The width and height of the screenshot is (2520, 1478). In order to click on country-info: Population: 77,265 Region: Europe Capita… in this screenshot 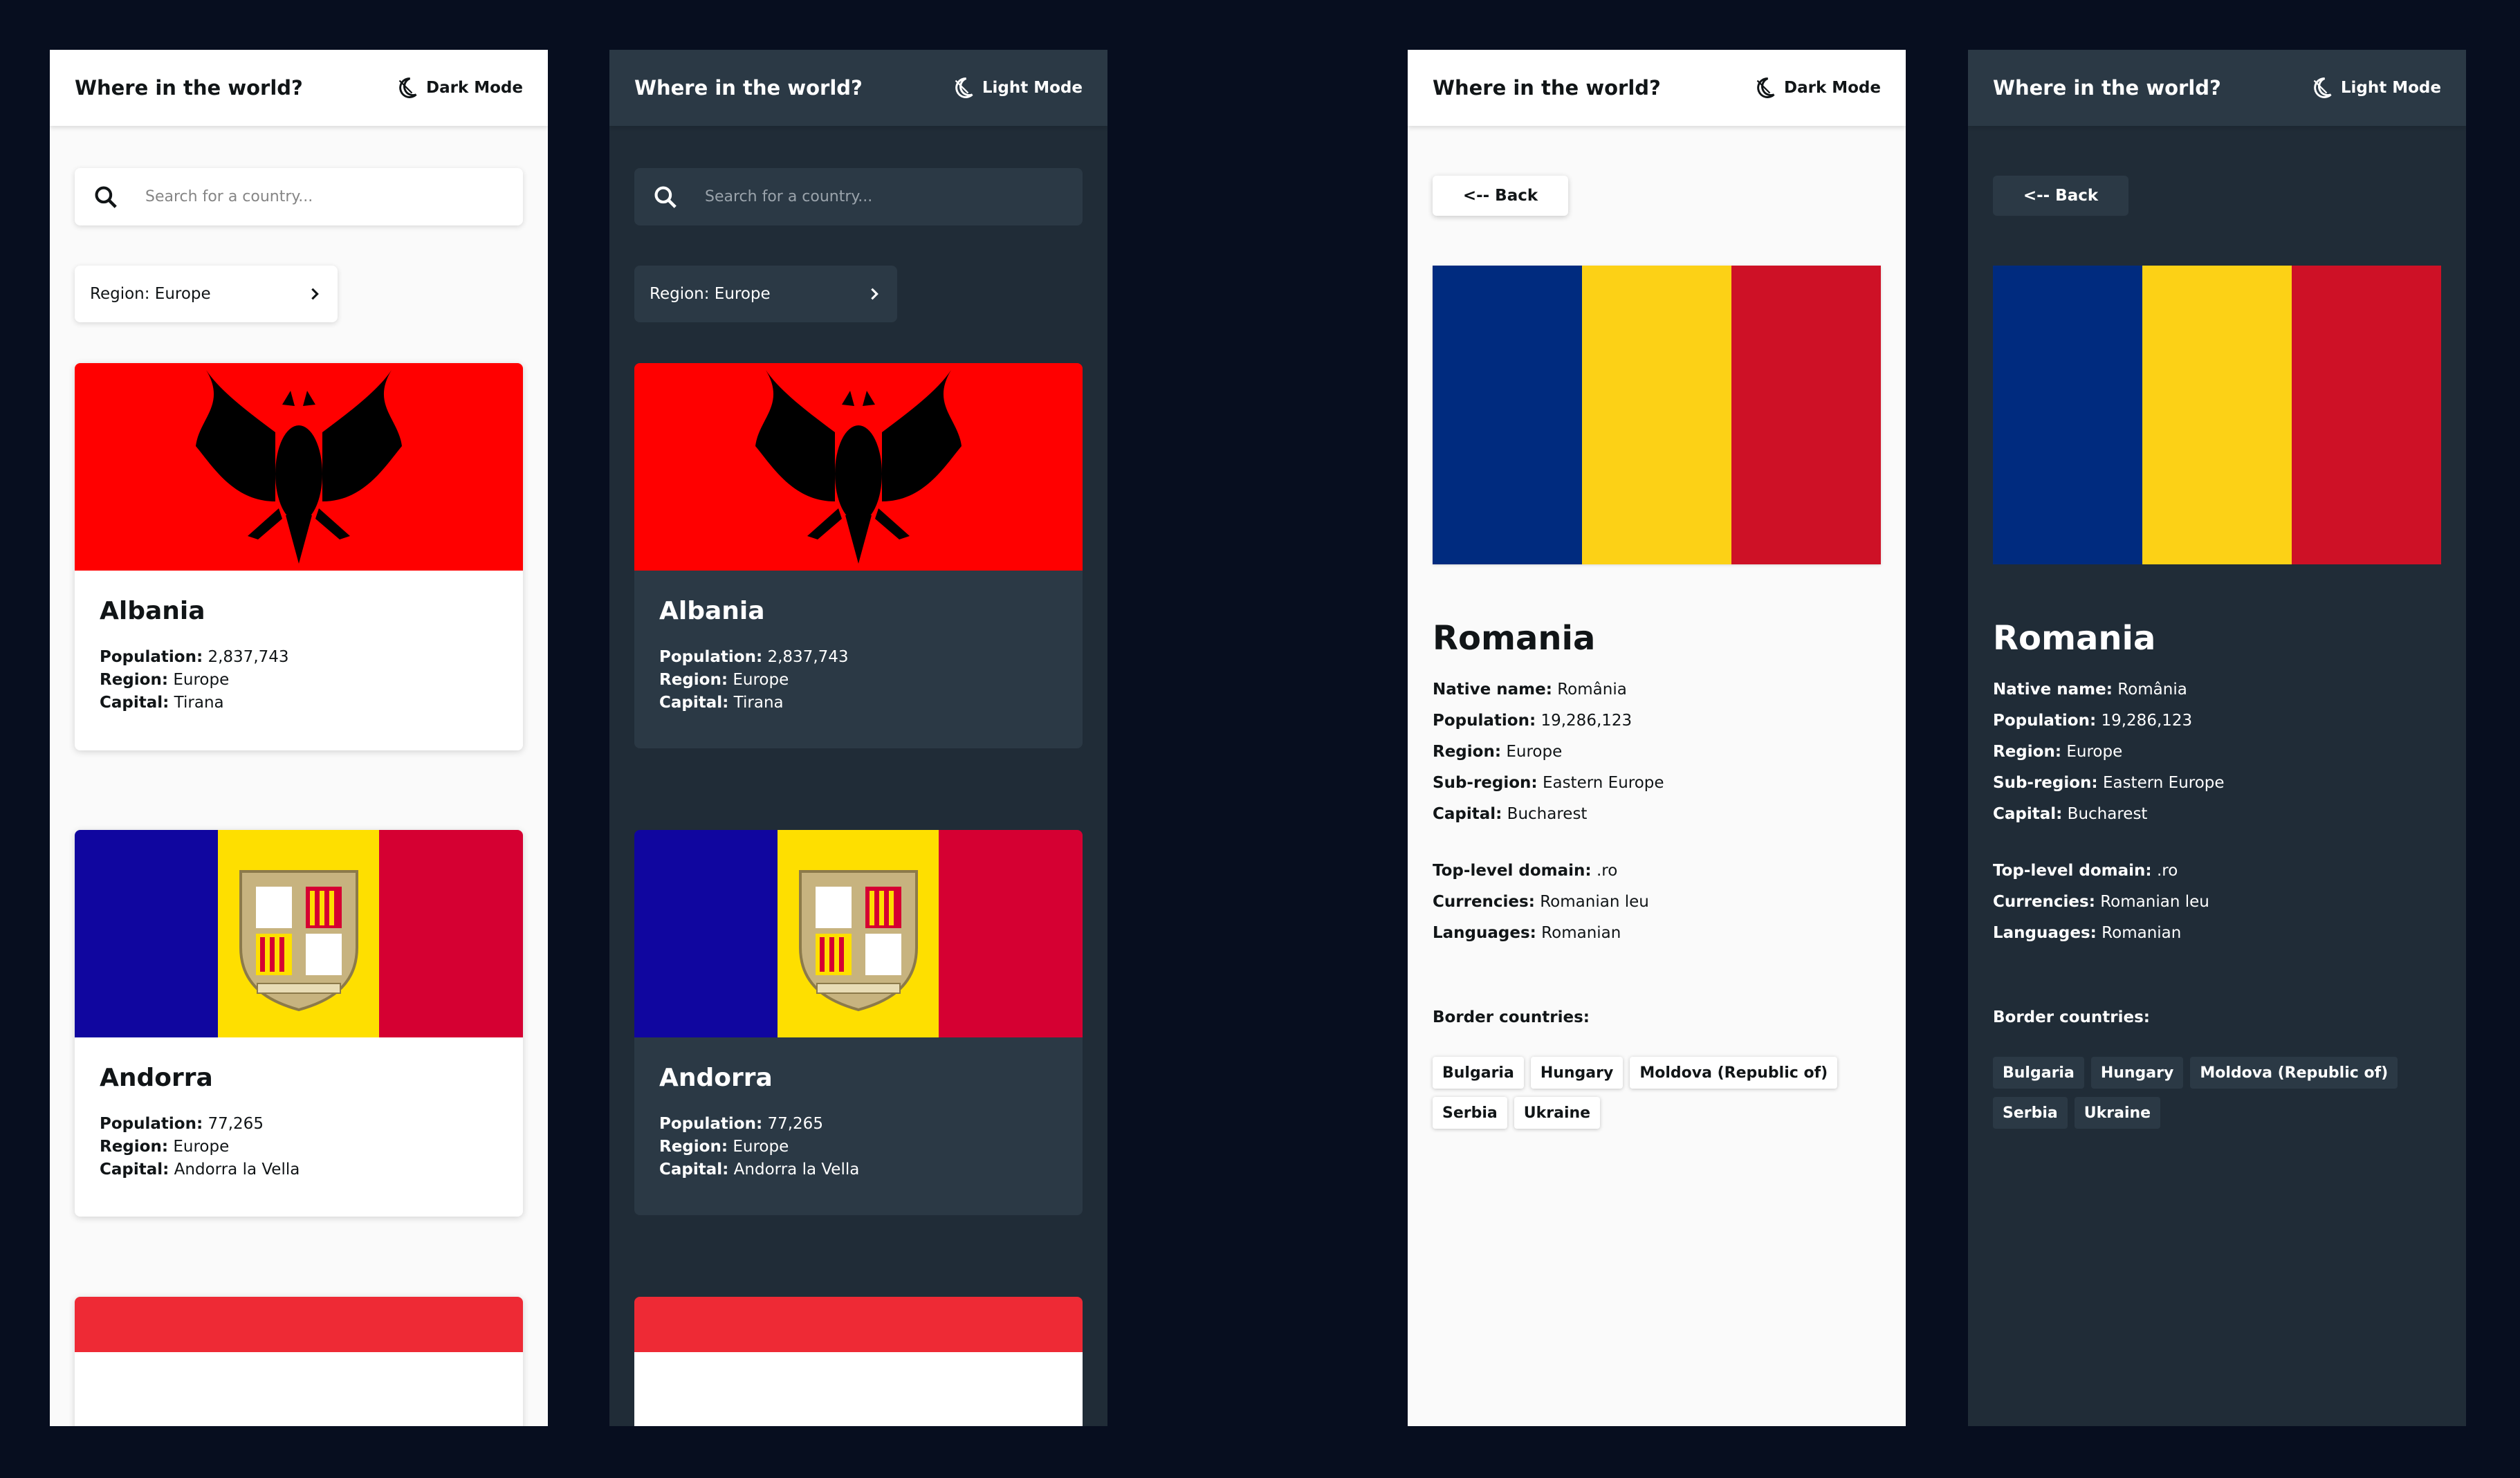, I will do `click(299, 1147)`.